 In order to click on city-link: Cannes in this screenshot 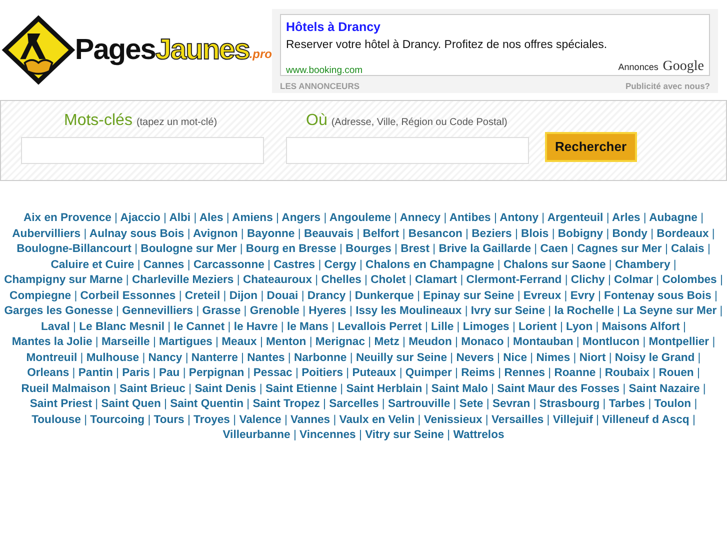, I will do `click(163, 264)`.